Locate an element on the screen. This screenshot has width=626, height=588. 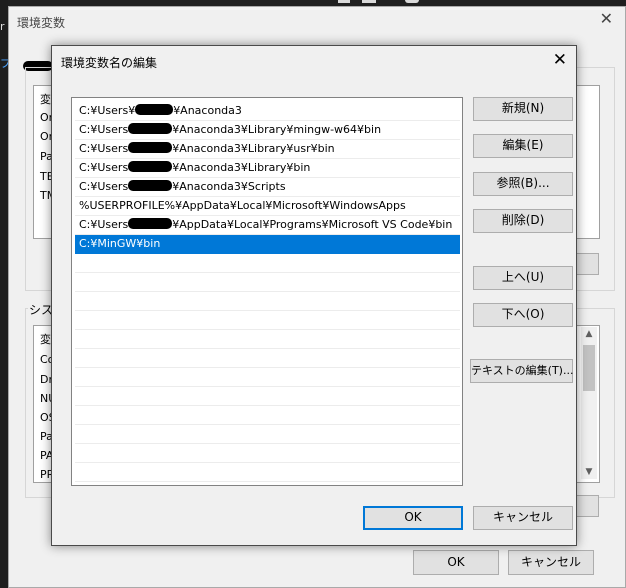
path-suffix: ¥Anaconda3¥Library¥bin is located at coordinates (241, 167).